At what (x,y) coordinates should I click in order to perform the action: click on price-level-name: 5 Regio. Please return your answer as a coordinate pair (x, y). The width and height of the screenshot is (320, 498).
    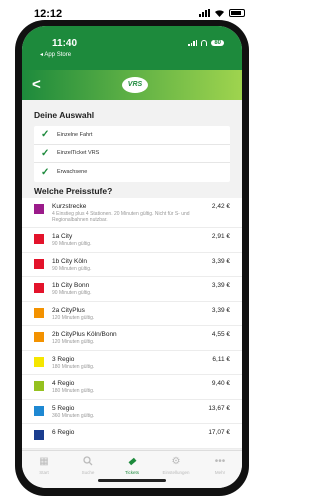
    Looking at the image, I should click on (63, 408).